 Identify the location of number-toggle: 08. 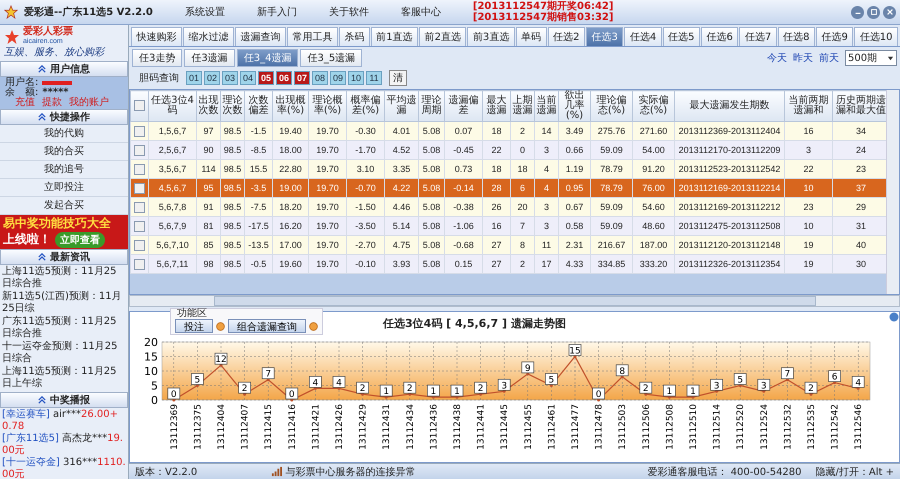
(320, 78).